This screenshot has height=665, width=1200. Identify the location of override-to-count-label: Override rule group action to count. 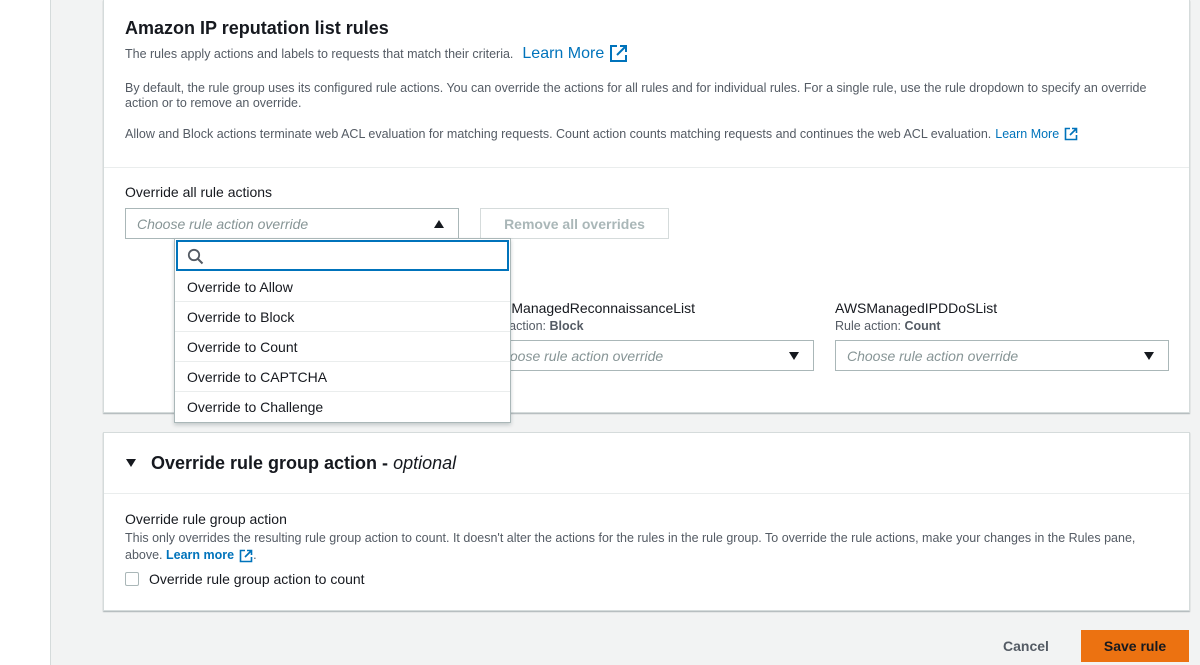
(257, 579).